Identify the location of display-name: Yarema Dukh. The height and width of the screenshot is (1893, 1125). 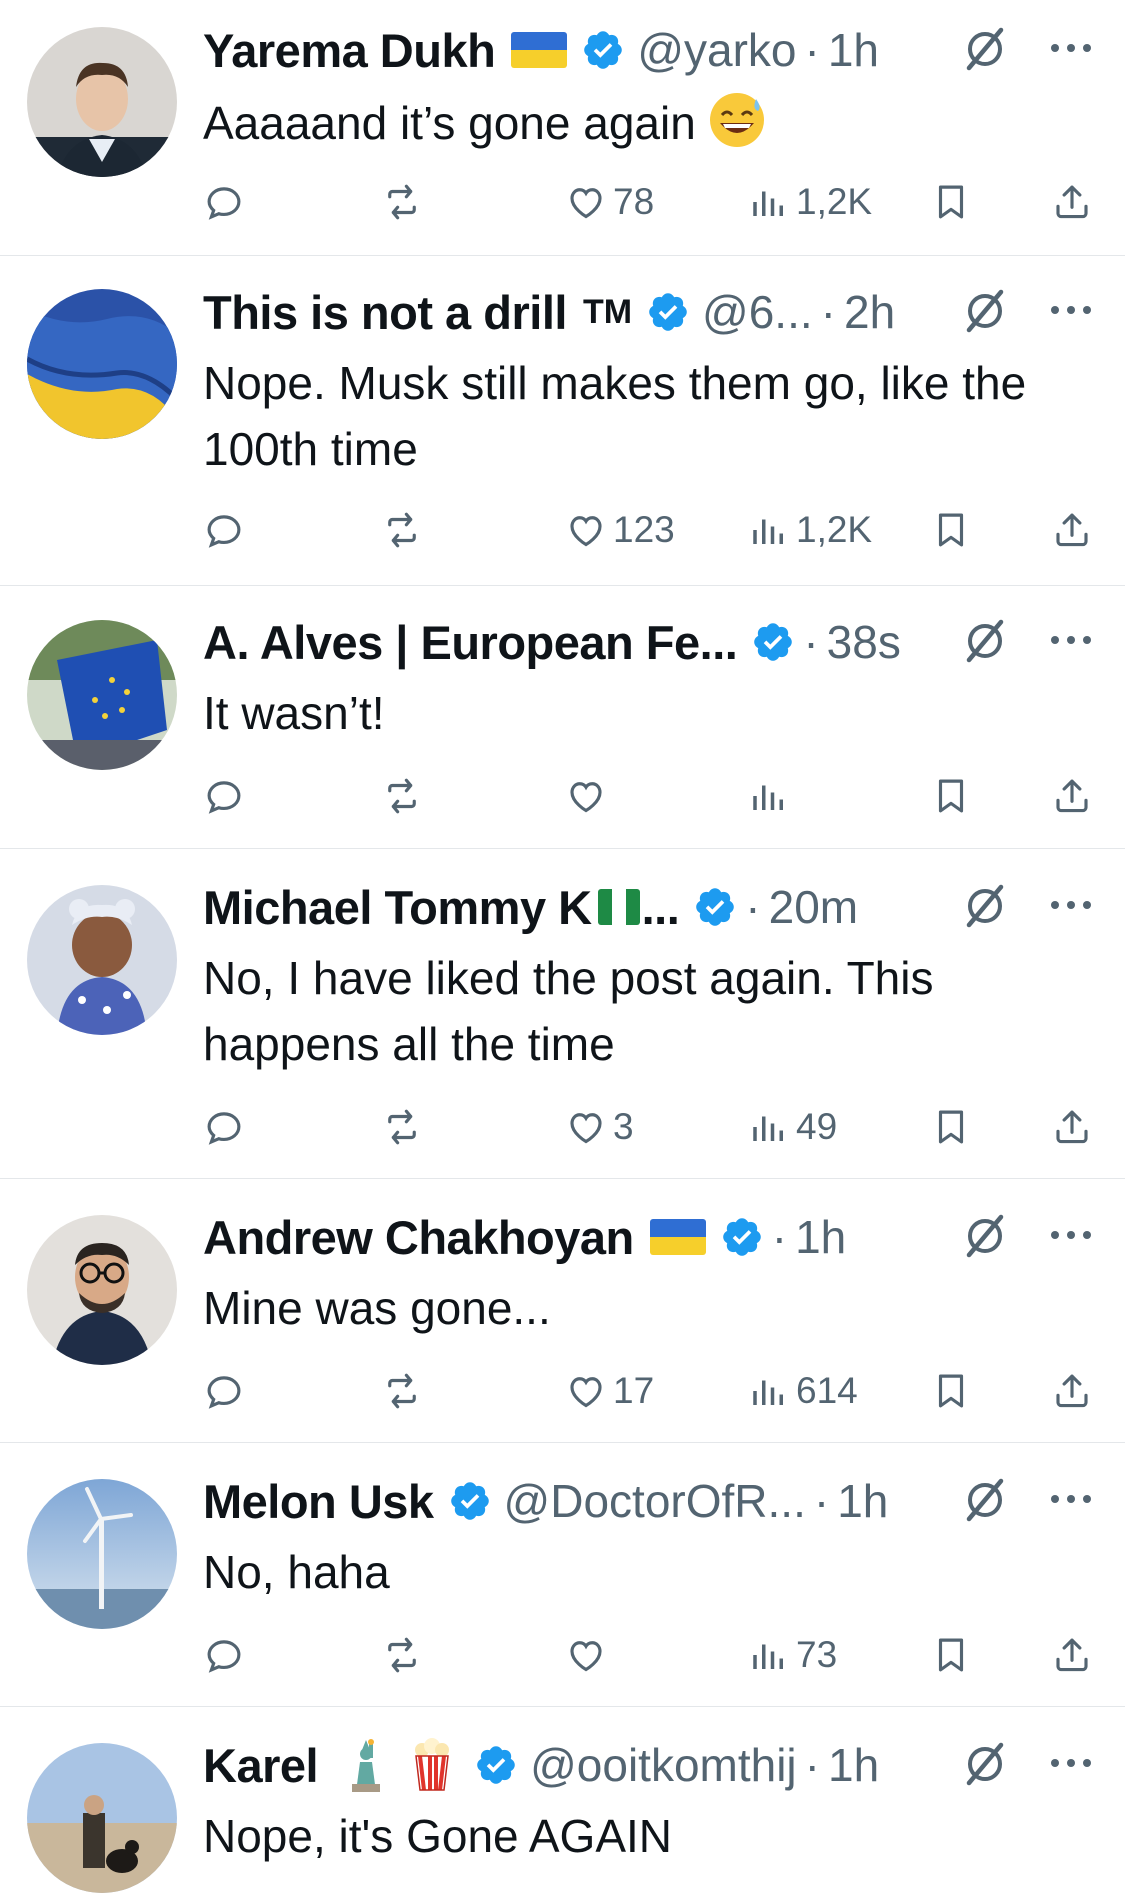
(349, 50).